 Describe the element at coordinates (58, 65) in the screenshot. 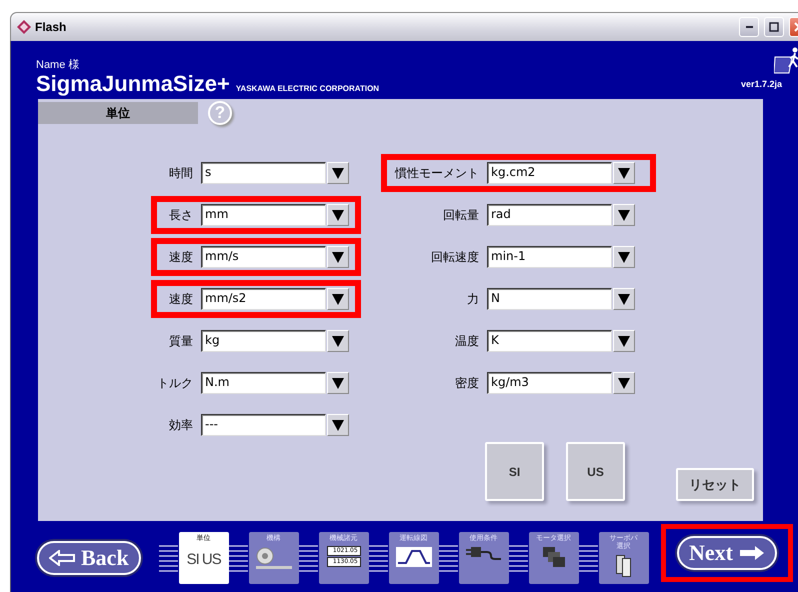

I see `user-name: Name 様` at that location.